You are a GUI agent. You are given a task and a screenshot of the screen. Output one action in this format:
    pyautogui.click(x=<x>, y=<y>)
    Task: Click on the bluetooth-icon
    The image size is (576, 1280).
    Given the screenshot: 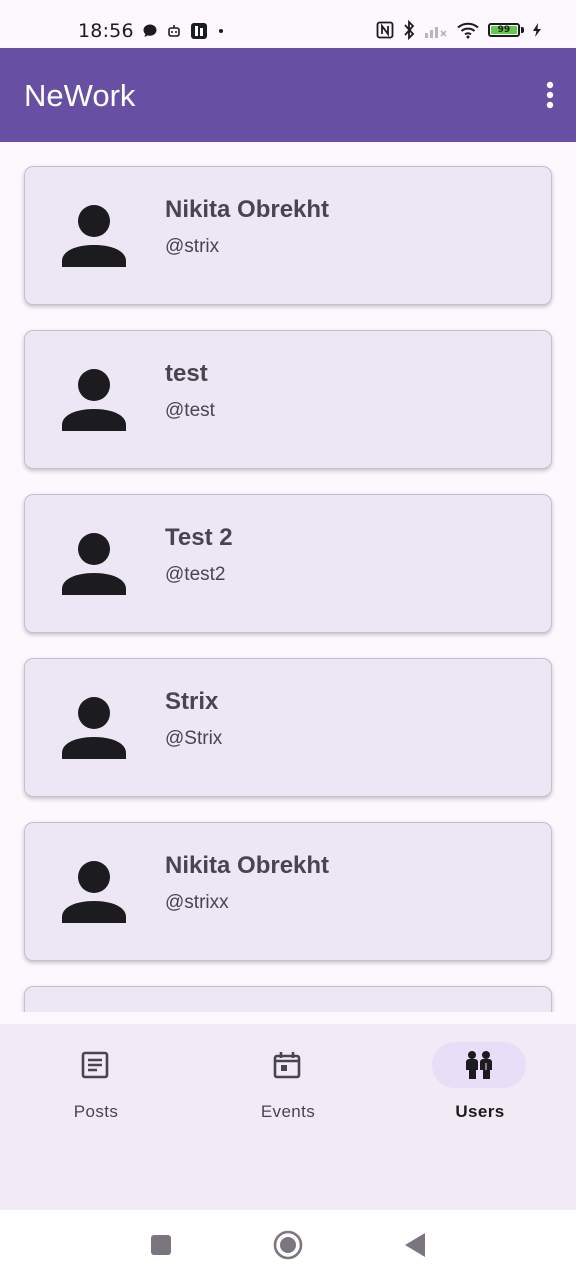 What is the action you would take?
    pyautogui.click(x=409, y=30)
    